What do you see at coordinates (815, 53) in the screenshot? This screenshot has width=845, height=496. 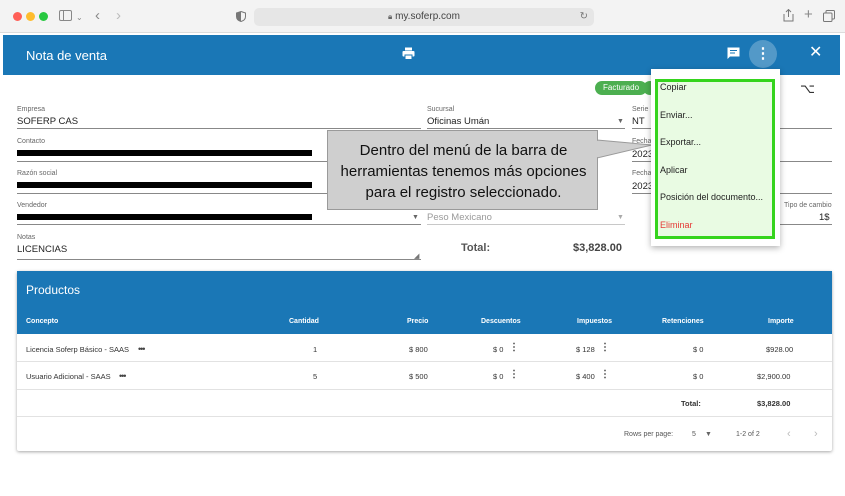 I see `close-icon: ✕` at bounding box center [815, 53].